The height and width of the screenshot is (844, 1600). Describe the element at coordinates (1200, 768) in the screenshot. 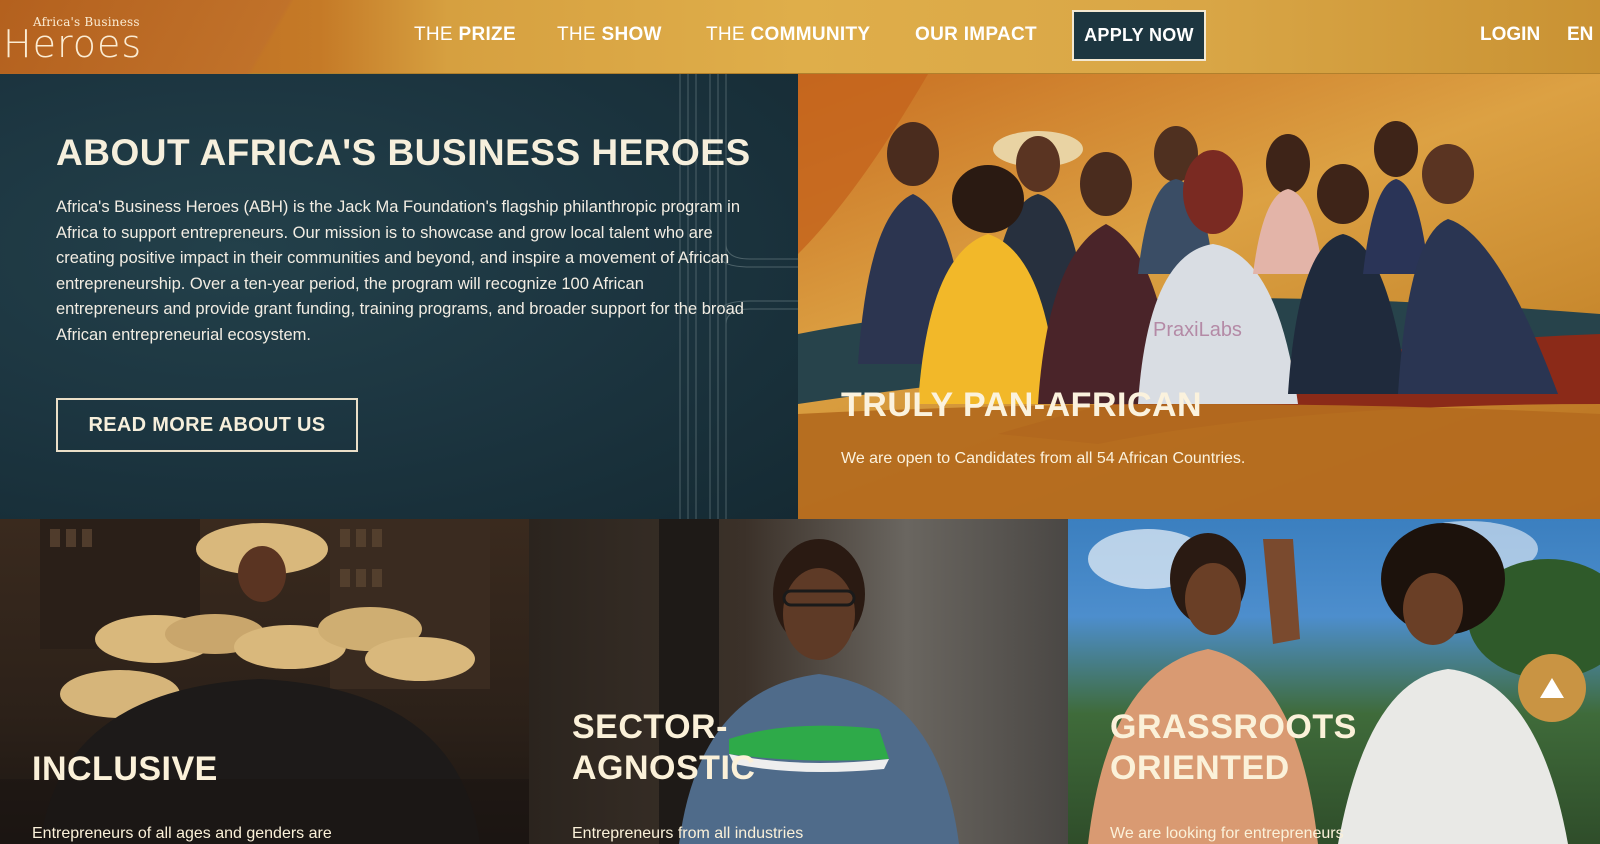

I see `card-title-line2: ORIENTED` at that location.